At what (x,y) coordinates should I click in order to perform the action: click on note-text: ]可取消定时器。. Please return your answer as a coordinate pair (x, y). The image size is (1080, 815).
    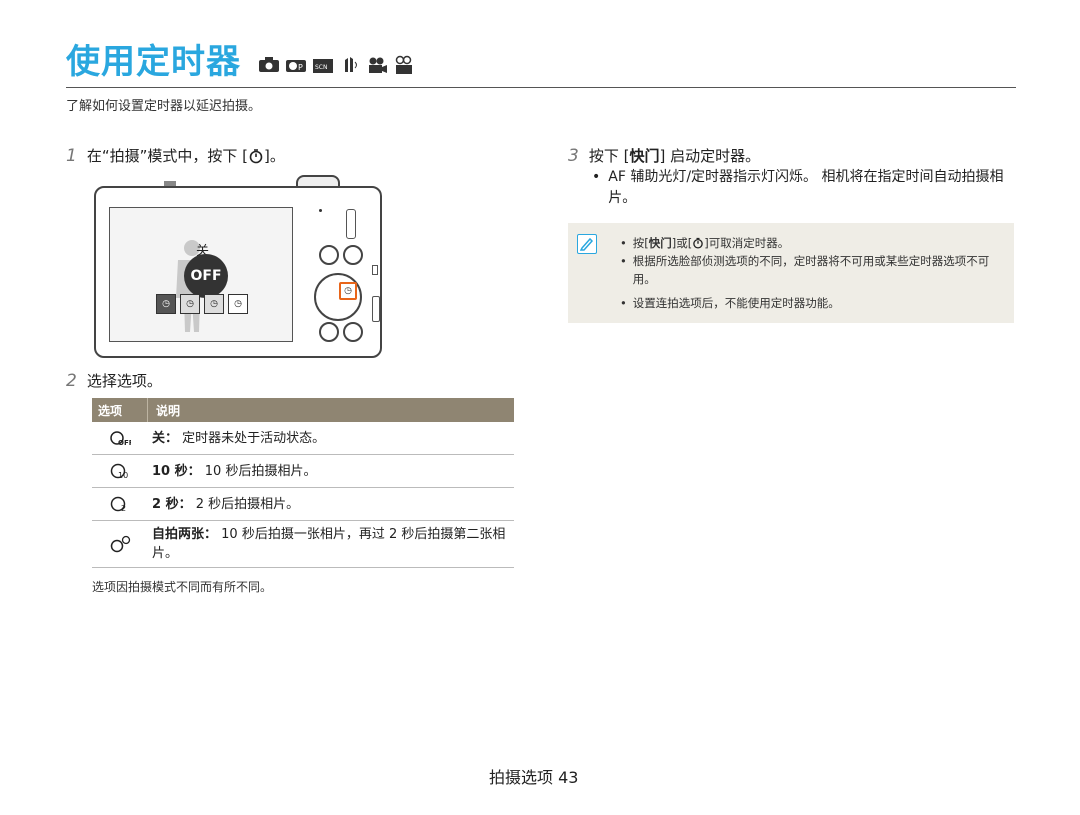
    Looking at the image, I should click on (747, 243).